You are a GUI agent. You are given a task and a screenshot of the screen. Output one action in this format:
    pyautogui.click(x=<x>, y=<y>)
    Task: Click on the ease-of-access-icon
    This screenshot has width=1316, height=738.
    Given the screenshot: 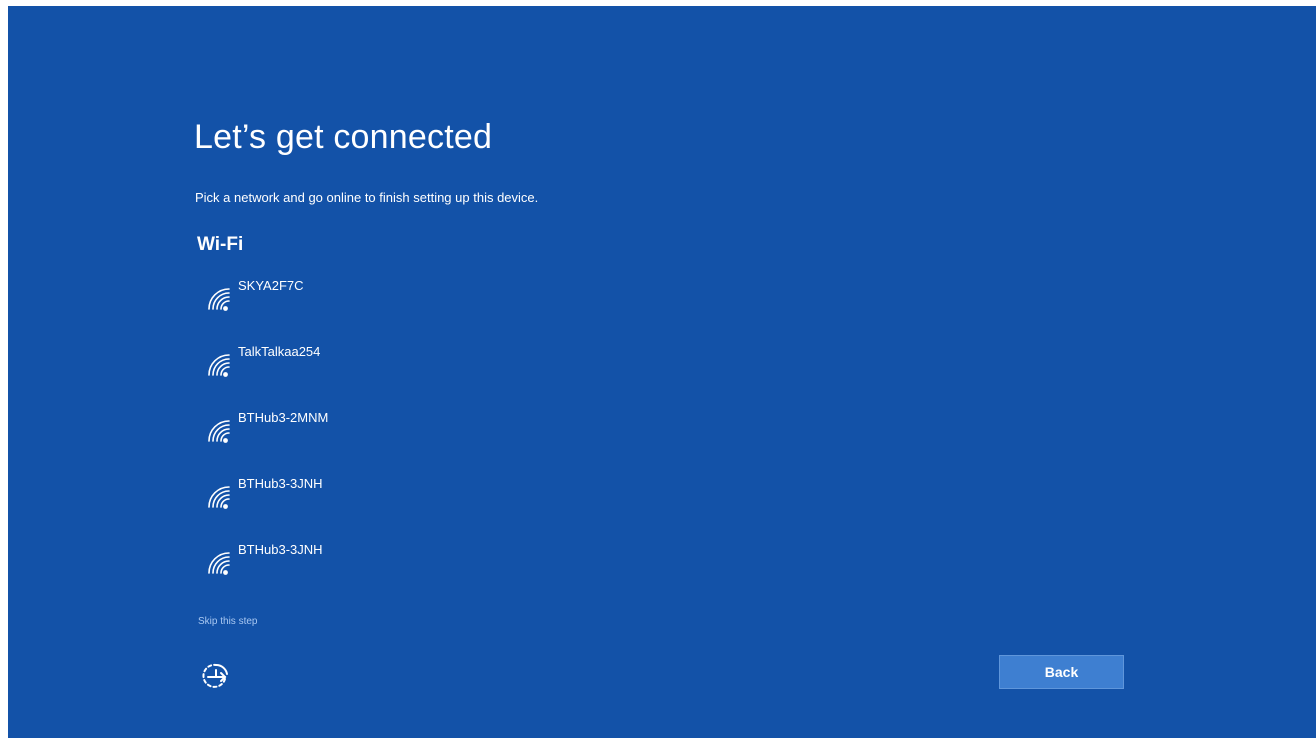 What is the action you would take?
    pyautogui.click(x=216, y=676)
    